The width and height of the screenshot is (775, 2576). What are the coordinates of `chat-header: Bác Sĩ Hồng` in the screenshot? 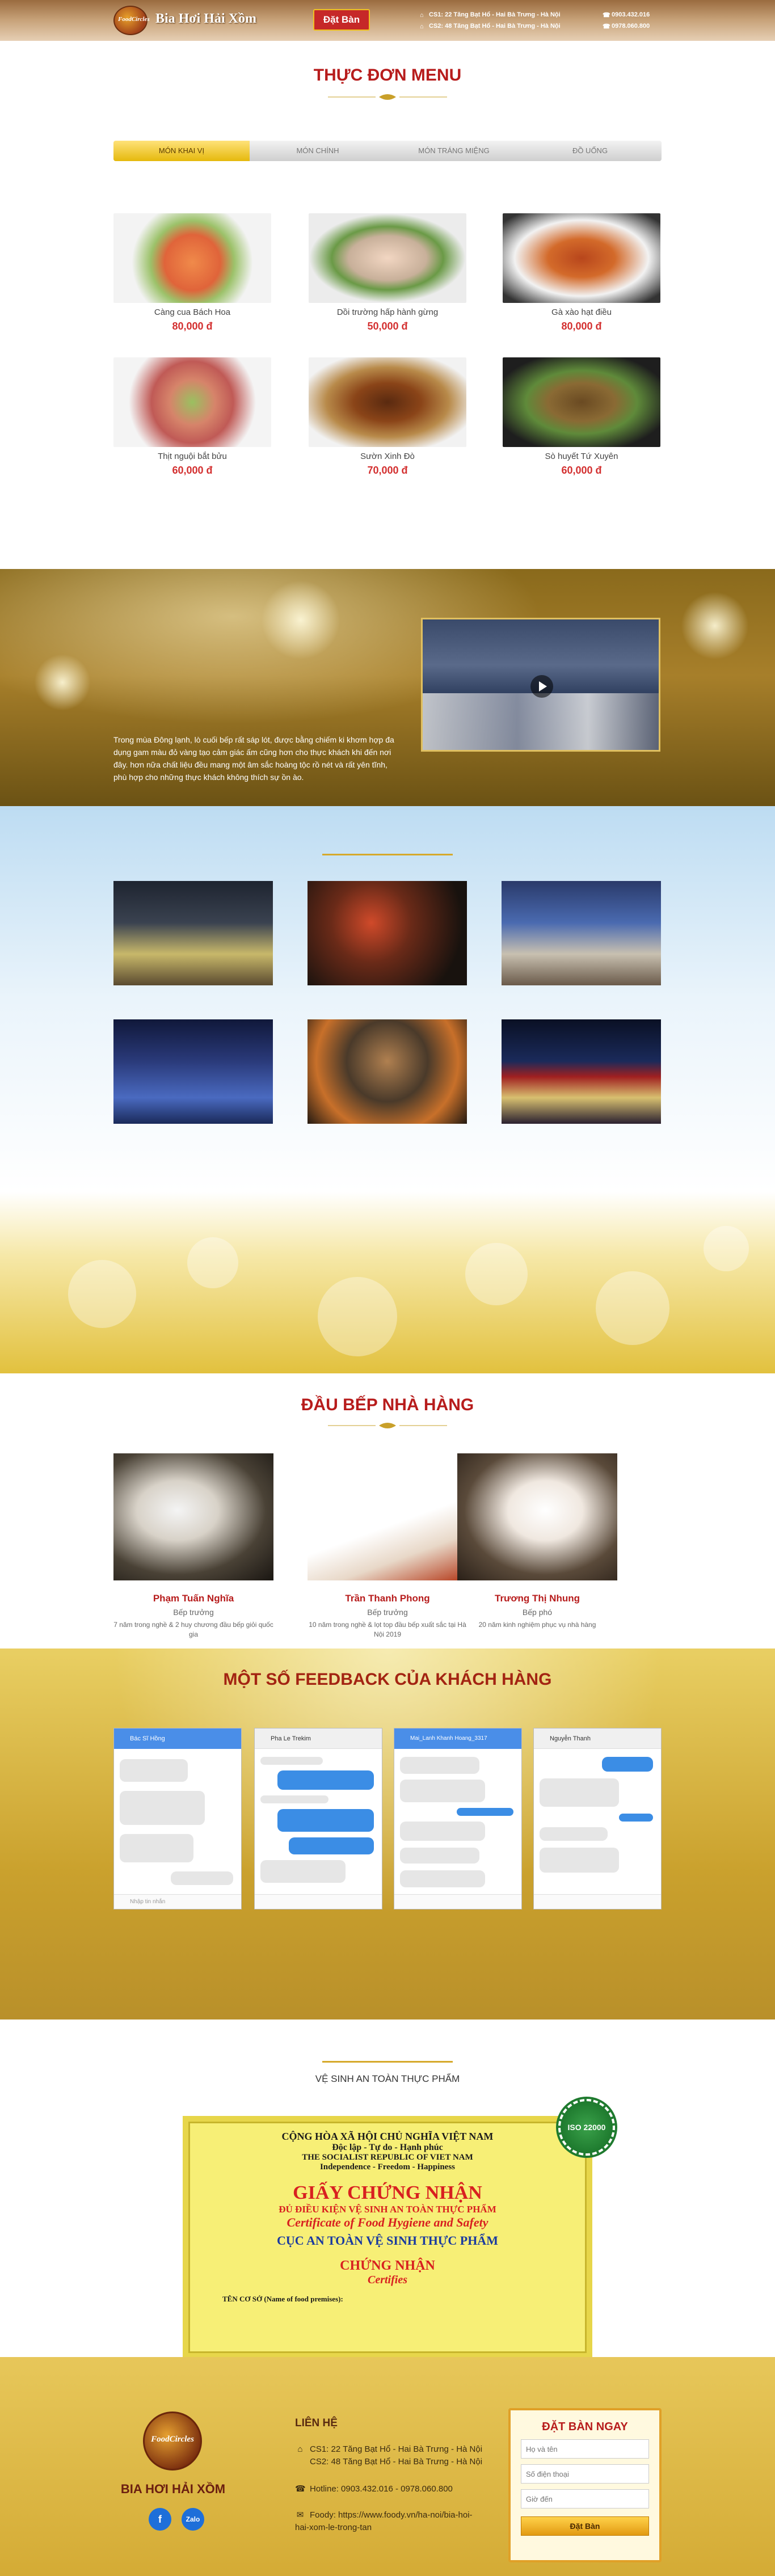 It's located at (177, 1738).